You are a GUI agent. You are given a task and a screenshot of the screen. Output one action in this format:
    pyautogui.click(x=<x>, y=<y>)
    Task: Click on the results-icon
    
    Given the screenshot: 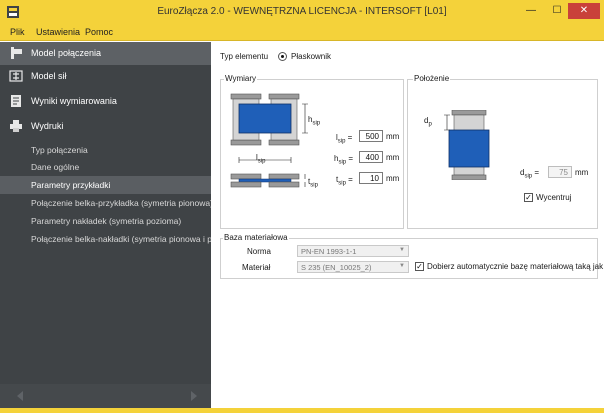 What is the action you would take?
    pyautogui.click(x=16, y=101)
    